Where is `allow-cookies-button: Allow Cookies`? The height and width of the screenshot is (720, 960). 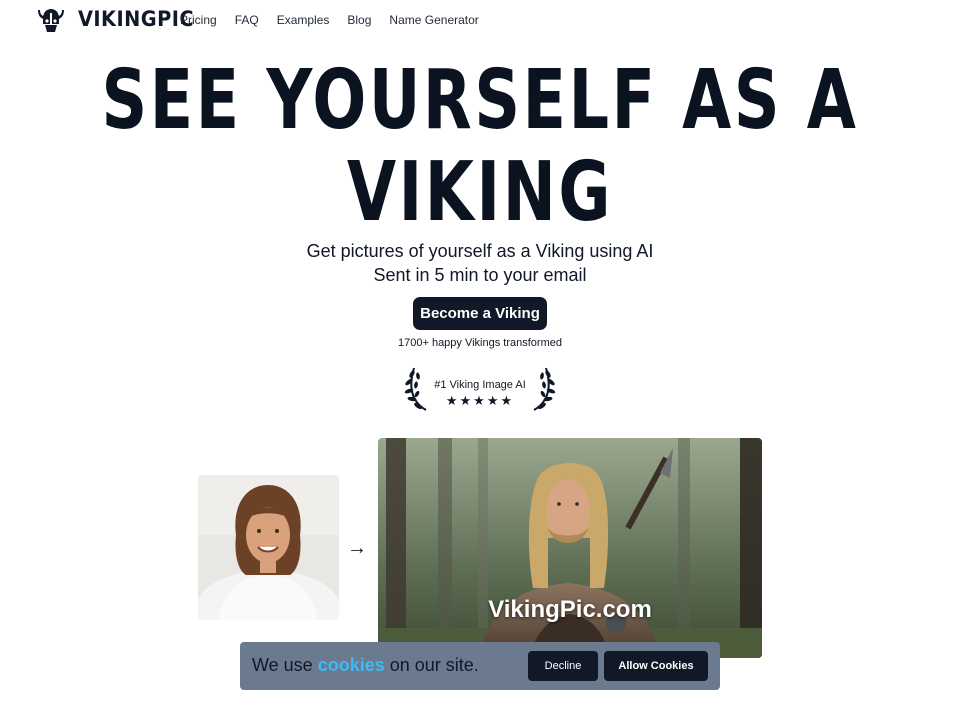
allow-cookies-button: Allow Cookies is located at coordinates (656, 666).